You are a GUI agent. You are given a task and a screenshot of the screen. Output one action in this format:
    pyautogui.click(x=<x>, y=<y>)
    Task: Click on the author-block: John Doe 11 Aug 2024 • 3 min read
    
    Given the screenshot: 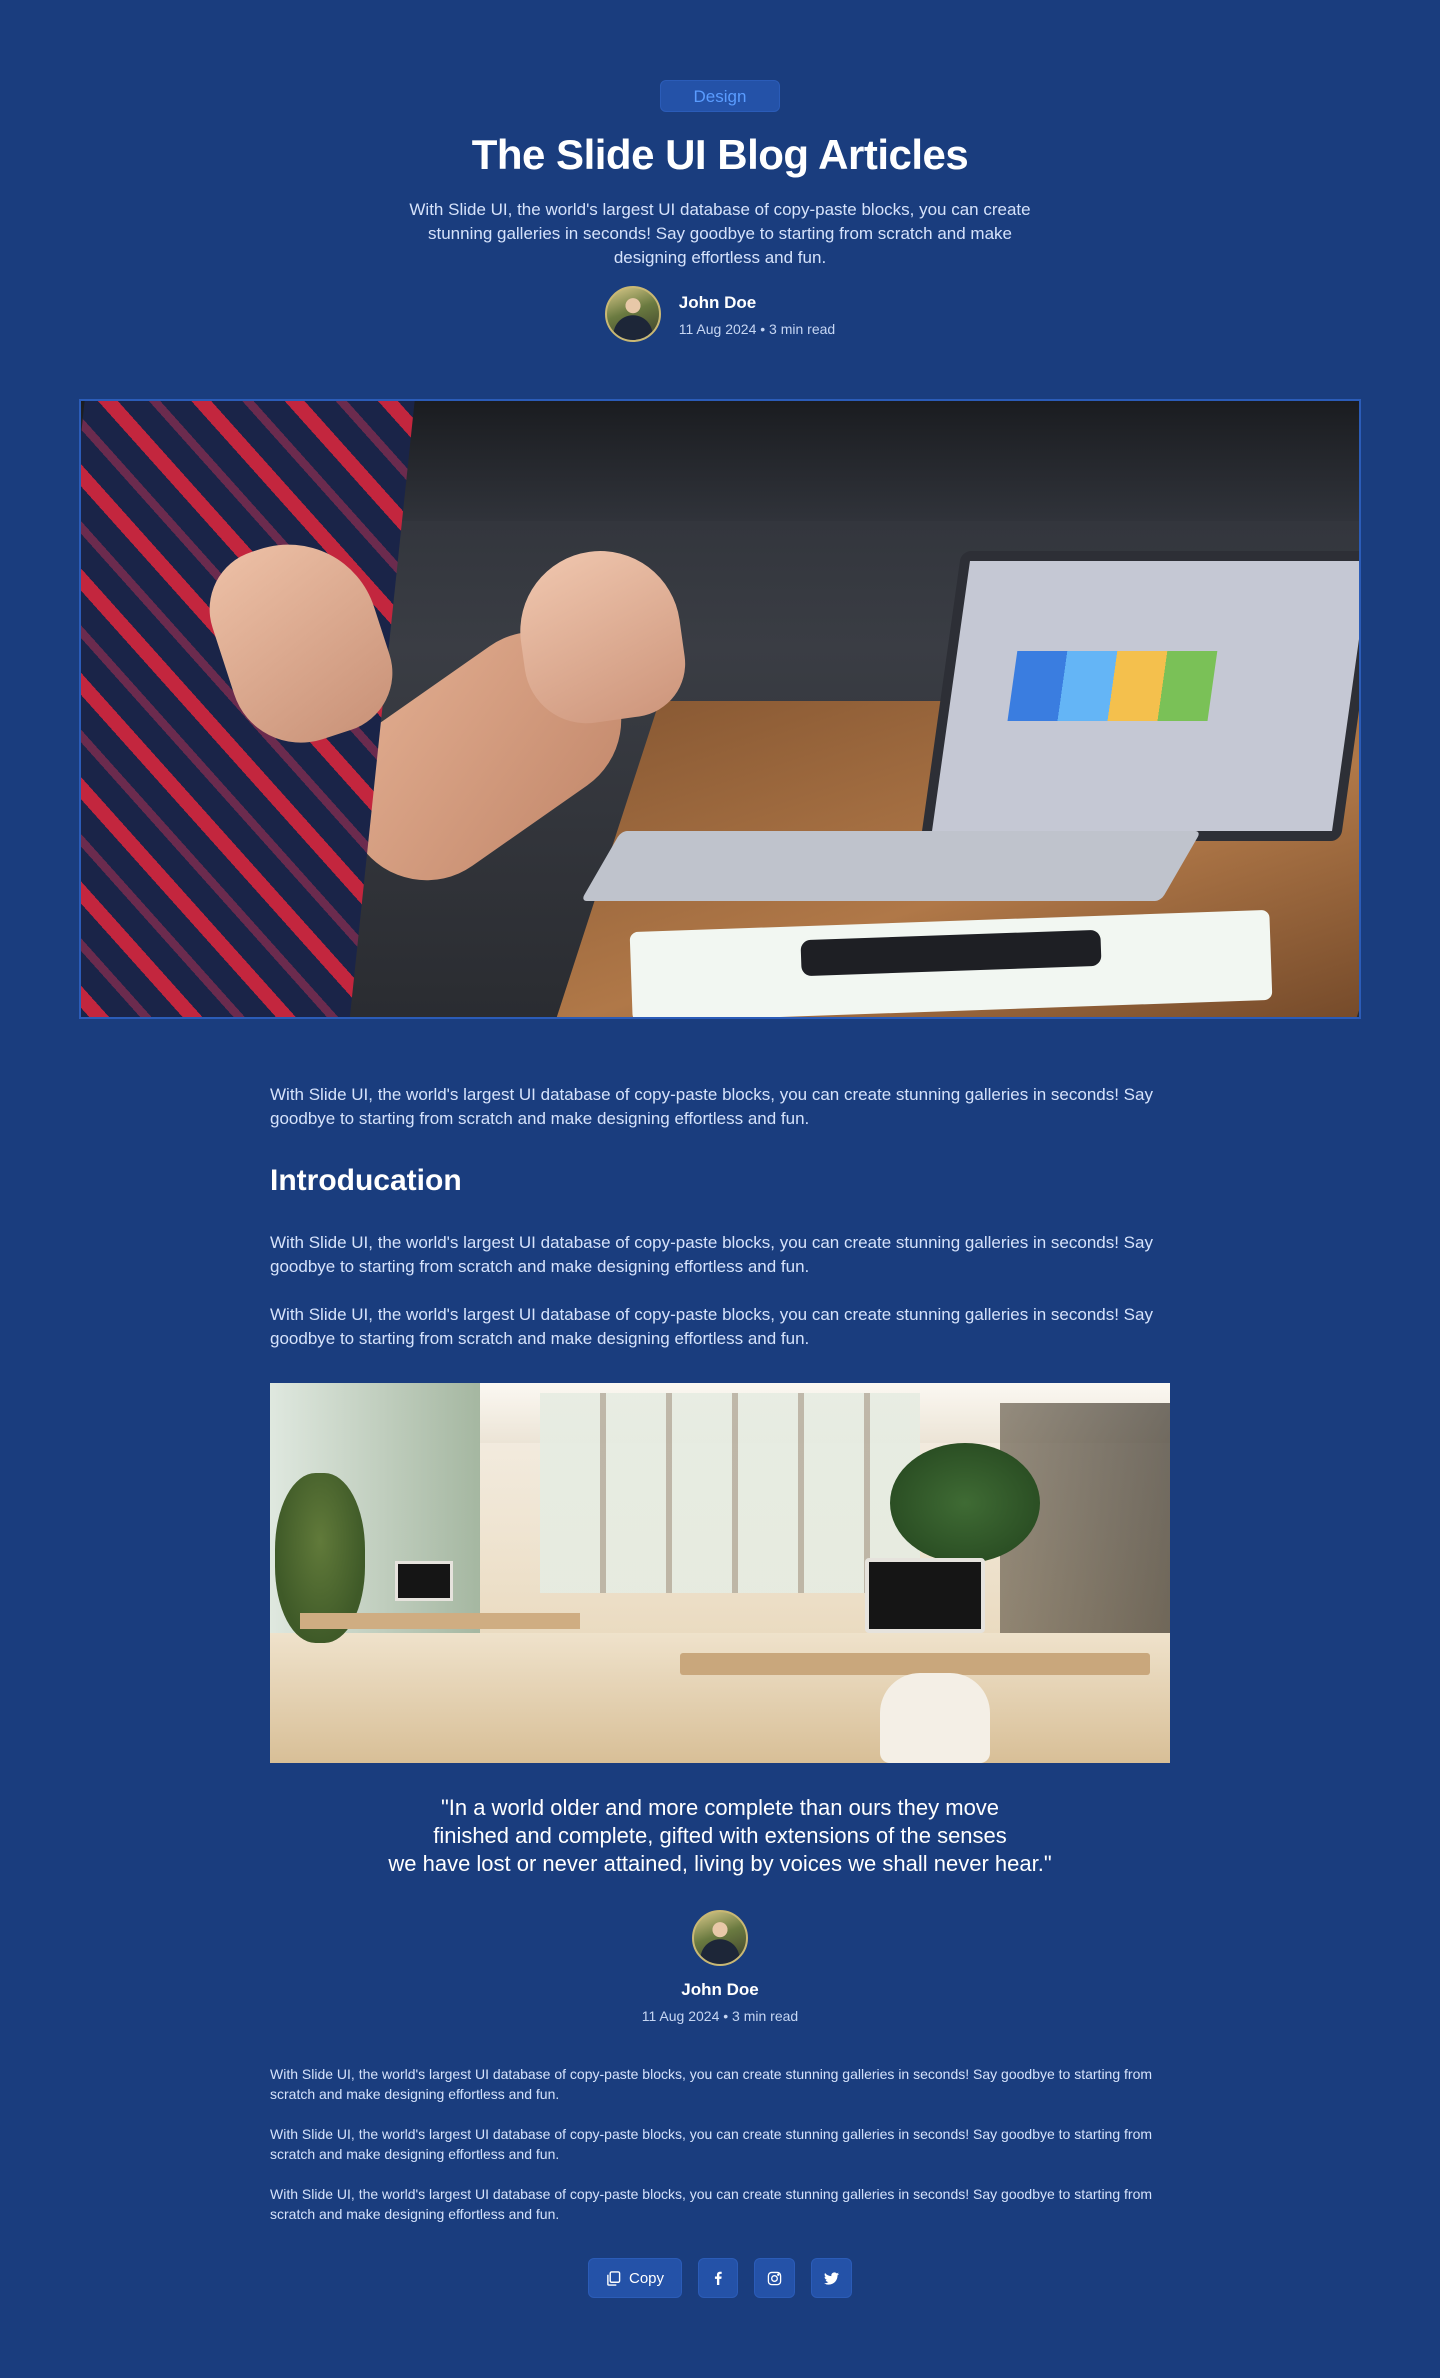 What is the action you would take?
    pyautogui.click(x=720, y=314)
    